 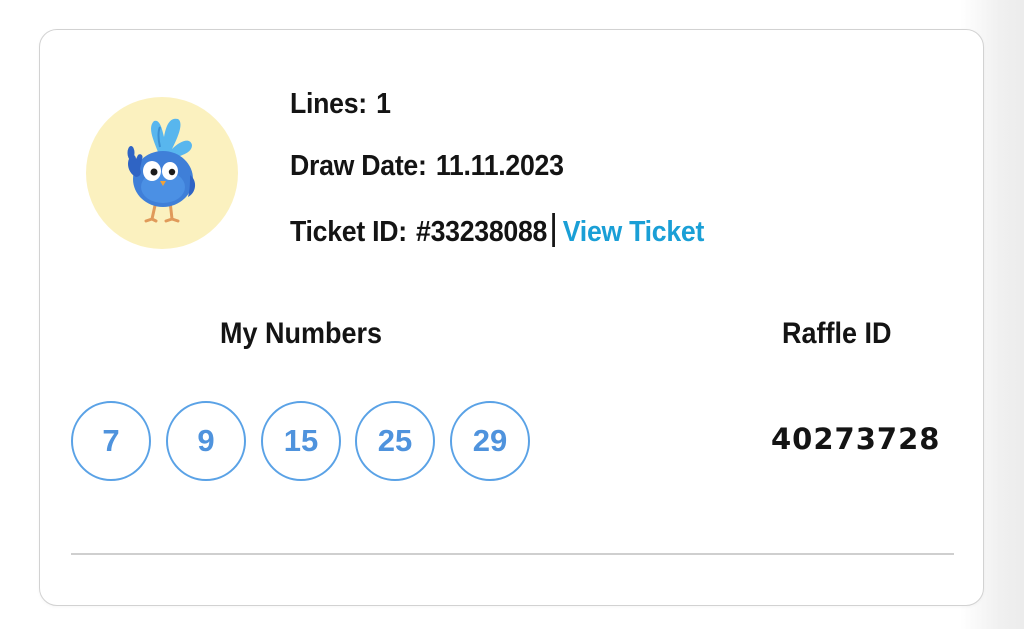 What do you see at coordinates (856, 439) in the screenshot?
I see `raffle-id-value: 40273728` at bounding box center [856, 439].